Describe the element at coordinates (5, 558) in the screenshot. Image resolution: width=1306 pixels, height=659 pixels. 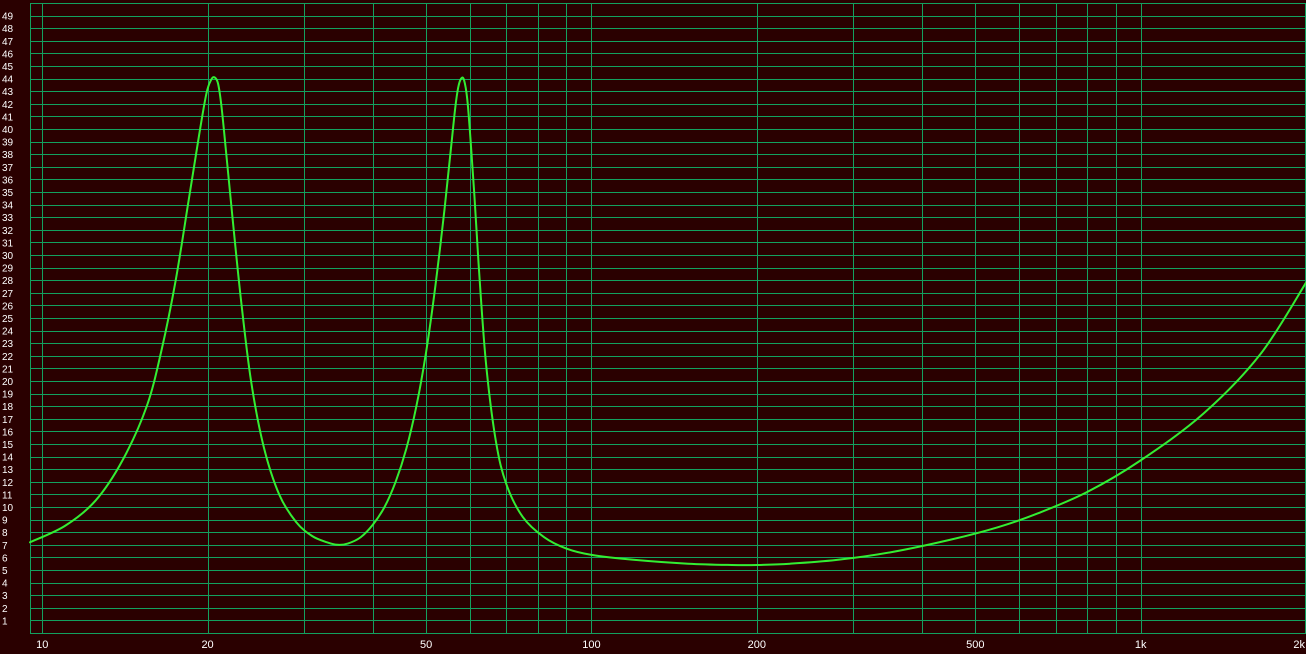
I see `y-tick-label: 6` at that location.